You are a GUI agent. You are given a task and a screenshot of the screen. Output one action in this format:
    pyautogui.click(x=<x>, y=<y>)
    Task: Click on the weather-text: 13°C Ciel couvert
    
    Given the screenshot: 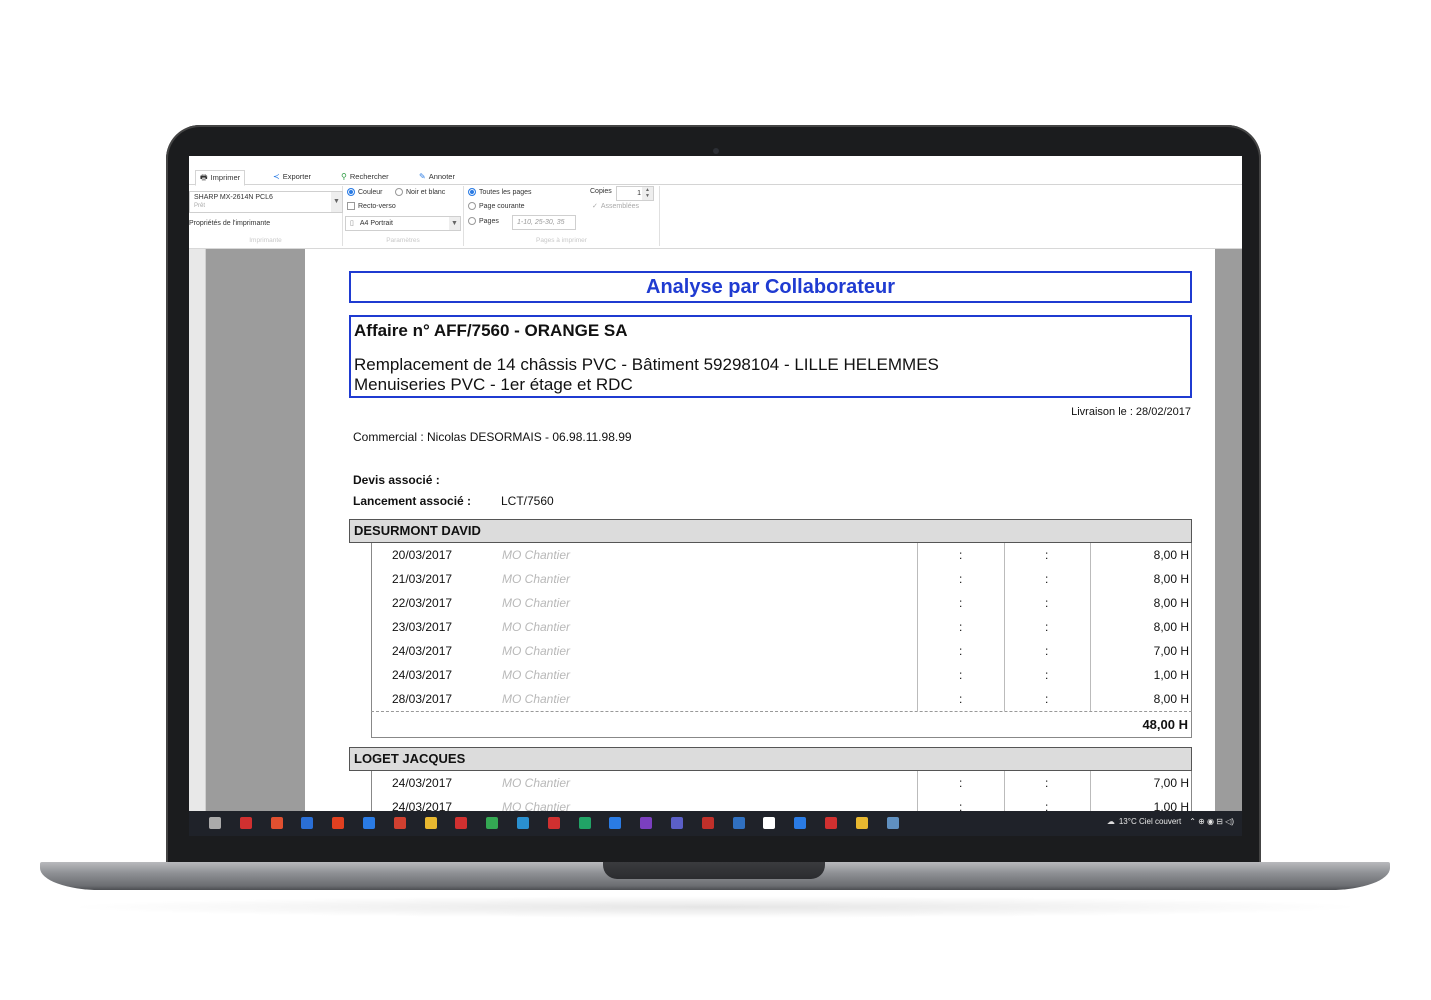 What is the action you would take?
    pyautogui.click(x=1150, y=821)
    